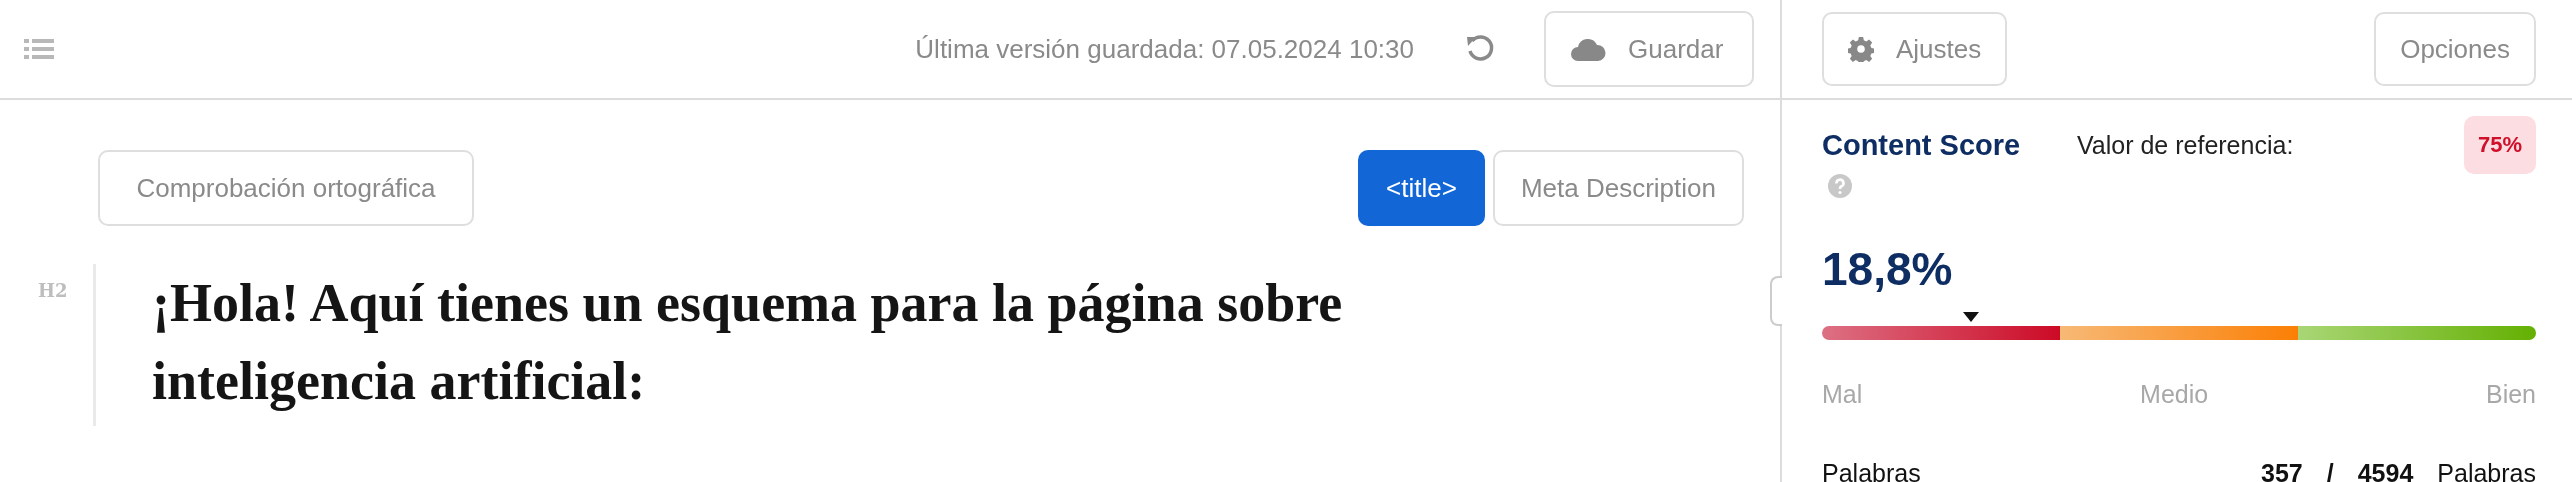  What do you see at coordinates (2510, 394) in the screenshot?
I see `scale-label: Bien` at bounding box center [2510, 394].